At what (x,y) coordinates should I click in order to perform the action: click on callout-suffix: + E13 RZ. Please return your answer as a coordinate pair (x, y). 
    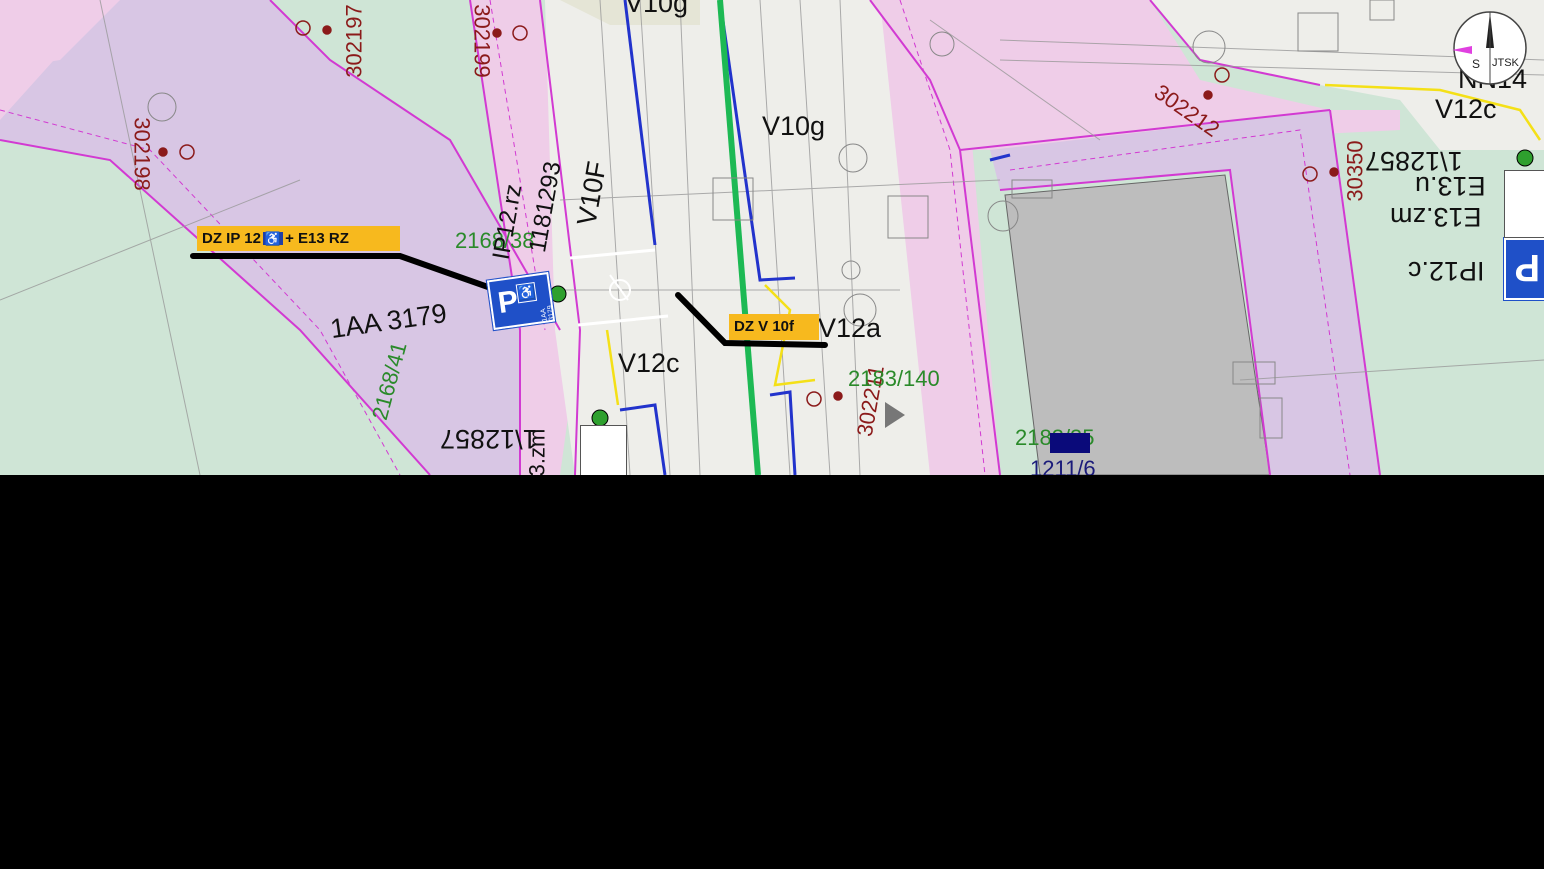
    Looking at the image, I should click on (317, 238).